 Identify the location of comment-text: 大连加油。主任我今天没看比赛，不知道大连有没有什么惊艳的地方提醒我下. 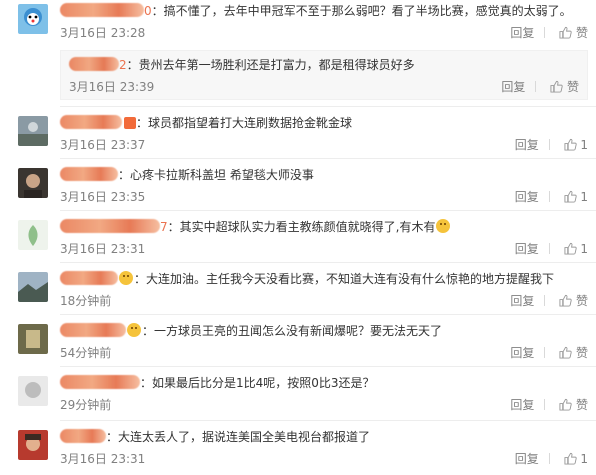
(350, 279).